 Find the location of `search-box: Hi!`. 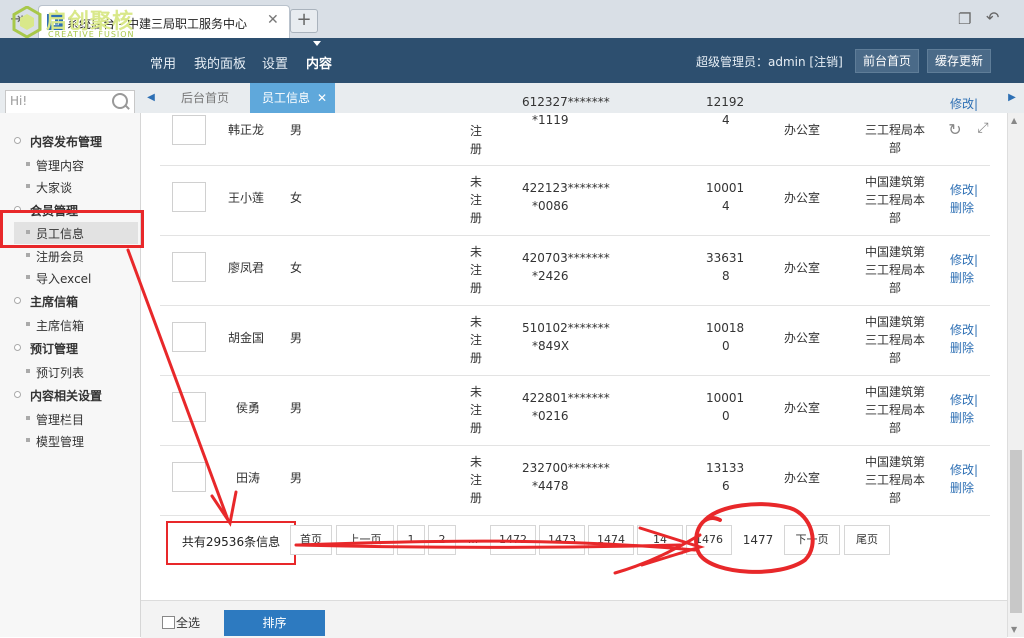

search-box: Hi! is located at coordinates (70, 102).